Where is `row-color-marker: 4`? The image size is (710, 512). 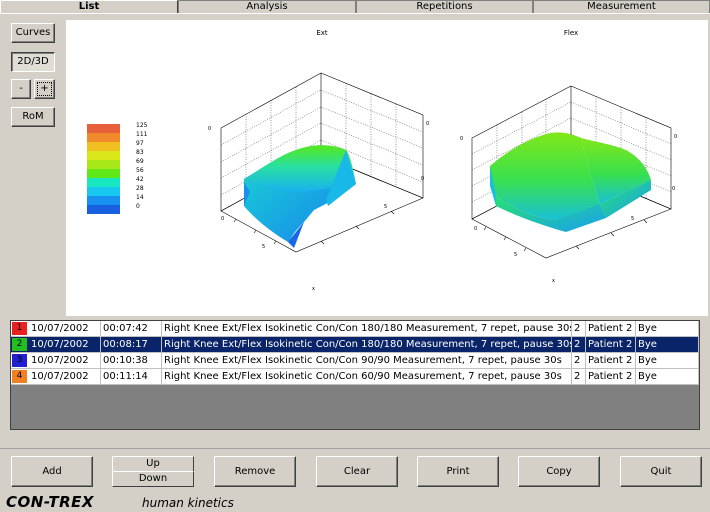 row-color-marker: 4 is located at coordinates (19, 376).